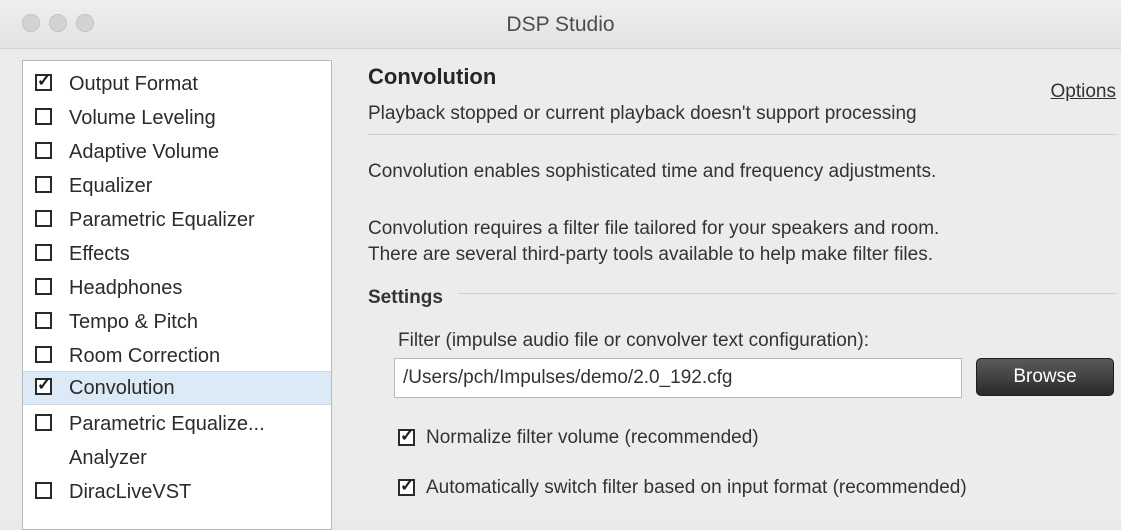  What do you see at coordinates (177, 458) in the screenshot?
I see `sidebar-item-analyzer: Analyzer` at bounding box center [177, 458].